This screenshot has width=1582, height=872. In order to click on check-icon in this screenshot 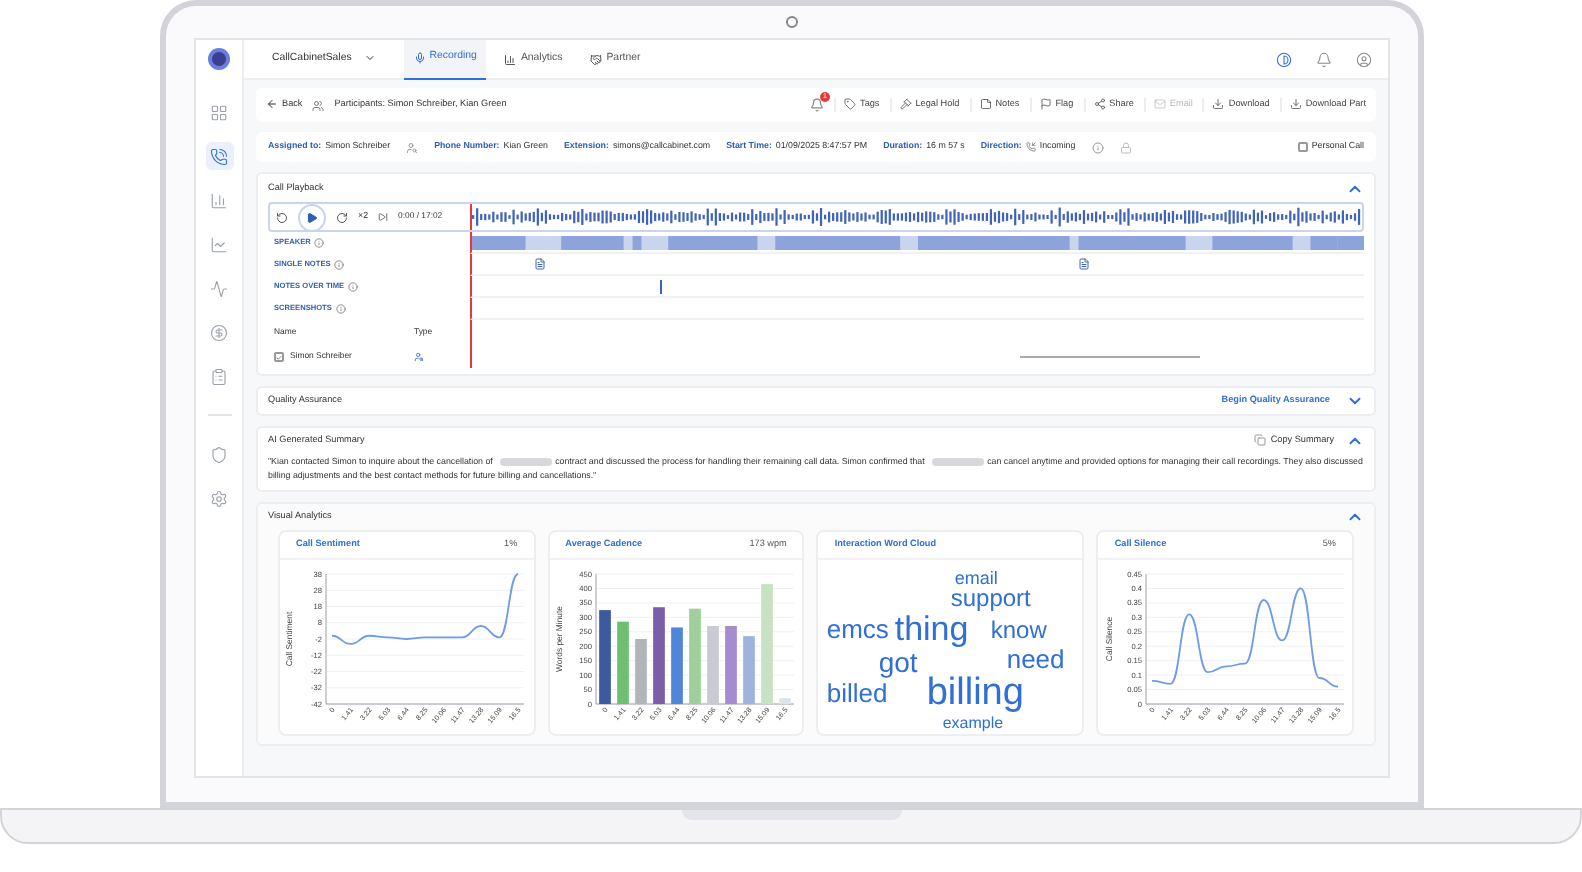, I will do `click(279, 357)`.